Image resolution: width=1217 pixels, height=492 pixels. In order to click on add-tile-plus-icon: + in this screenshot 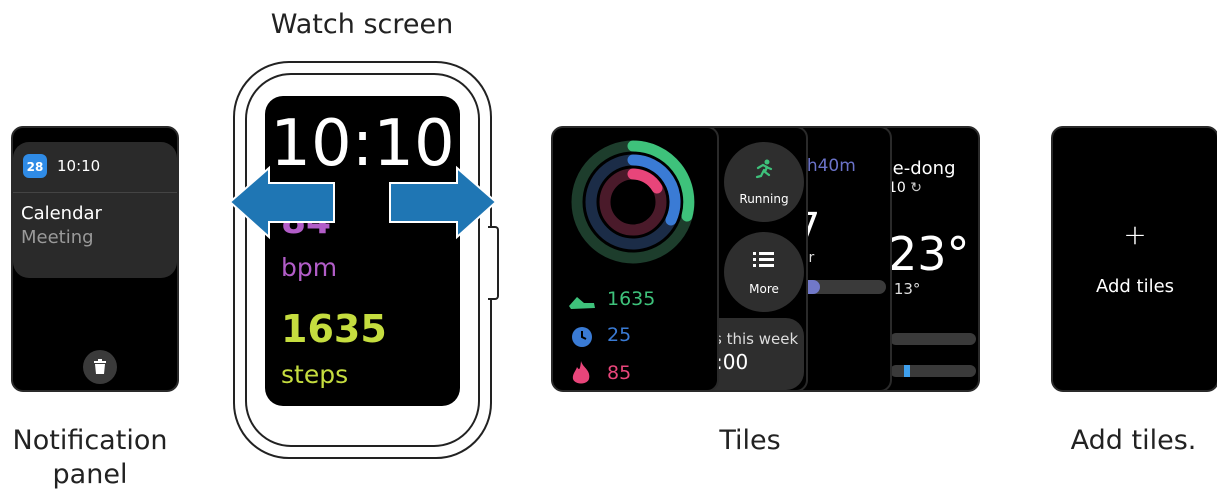, I will do `click(1135, 234)`.